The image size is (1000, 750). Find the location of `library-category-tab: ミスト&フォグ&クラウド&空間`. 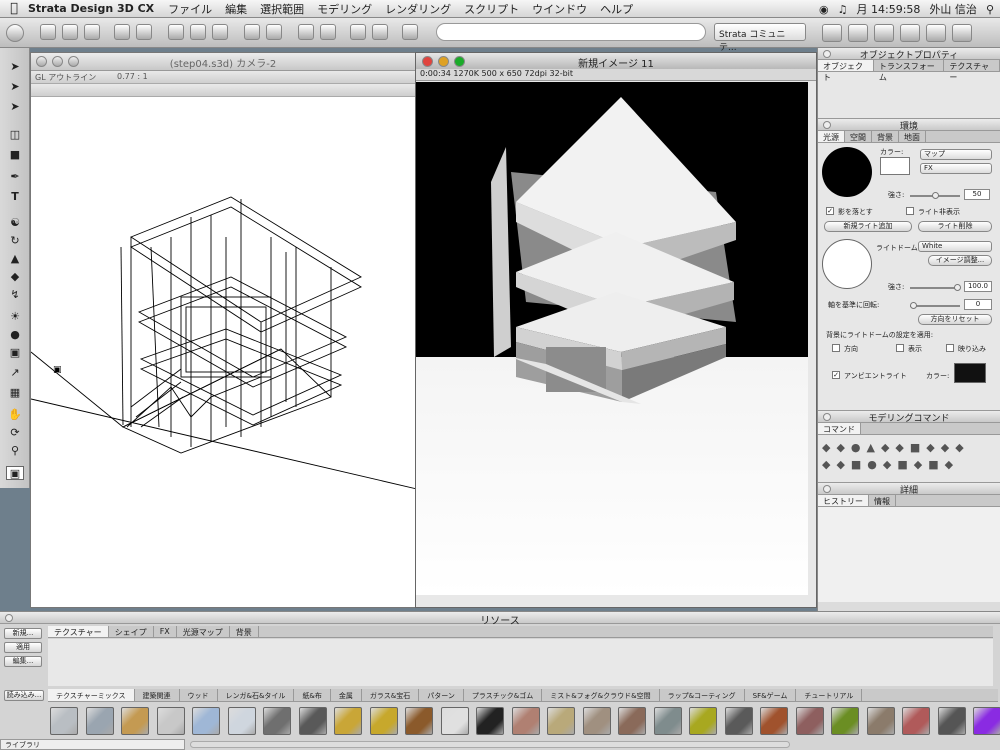

library-category-tab: ミスト&フォグ&クラウド&空間 is located at coordinates (601, 695).